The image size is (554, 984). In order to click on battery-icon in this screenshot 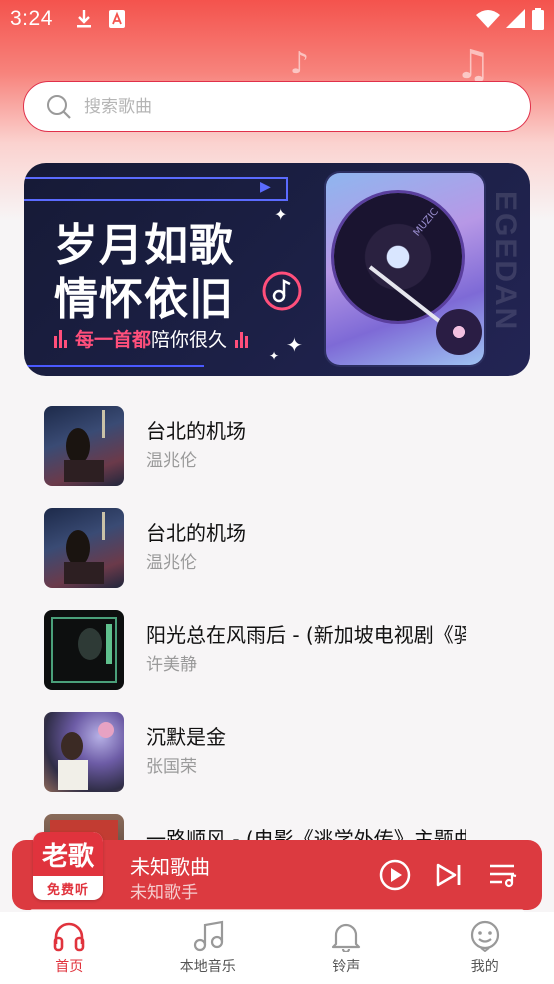, I will do `click(538, 19)`.